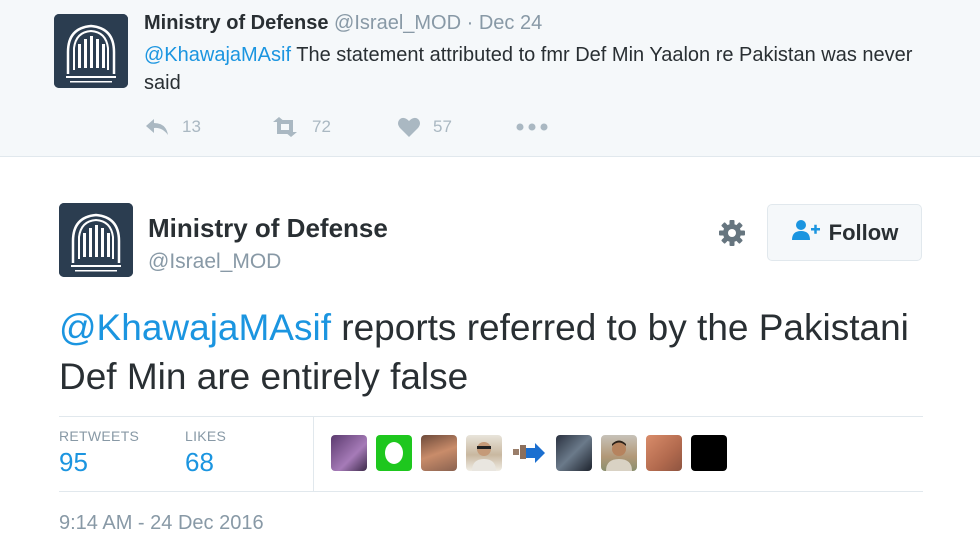  What do you see at coordinates (161, 523) in the screenshot?
I see `tweet-timestamp: 9:14 AM - 24 Dec 2016` at bounding box center [161, 523].